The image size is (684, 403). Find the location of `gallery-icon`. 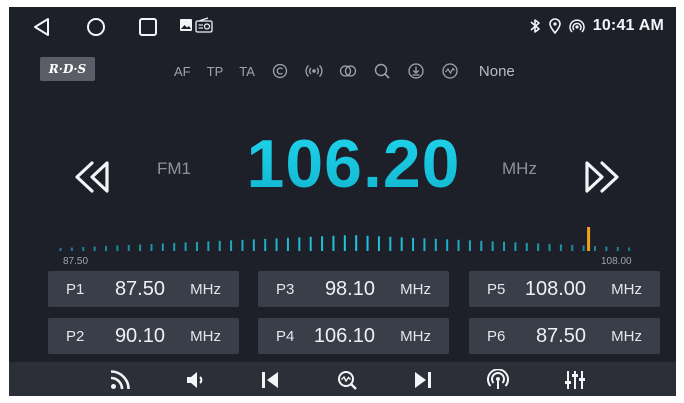

gallery-icon is located at coordinates (186, 25).